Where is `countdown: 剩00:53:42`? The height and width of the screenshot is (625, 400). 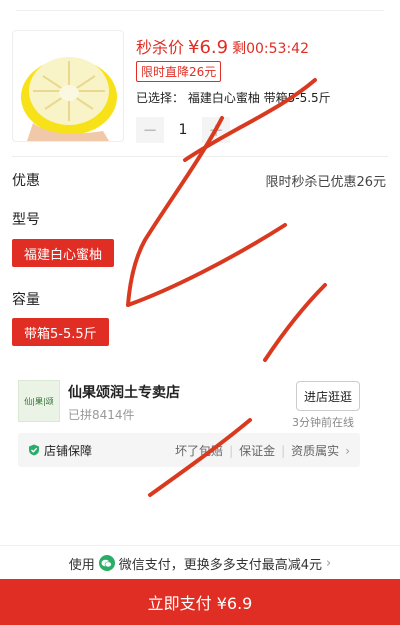
countdown: 剩00:53:42 is located at coordinates (270, 49).